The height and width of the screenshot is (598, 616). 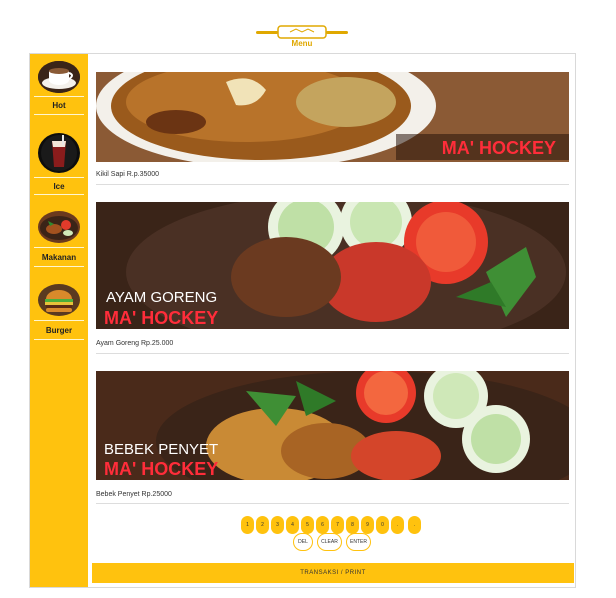 I want to click on keypad-key-9: 9, so click(x=367, y=525).